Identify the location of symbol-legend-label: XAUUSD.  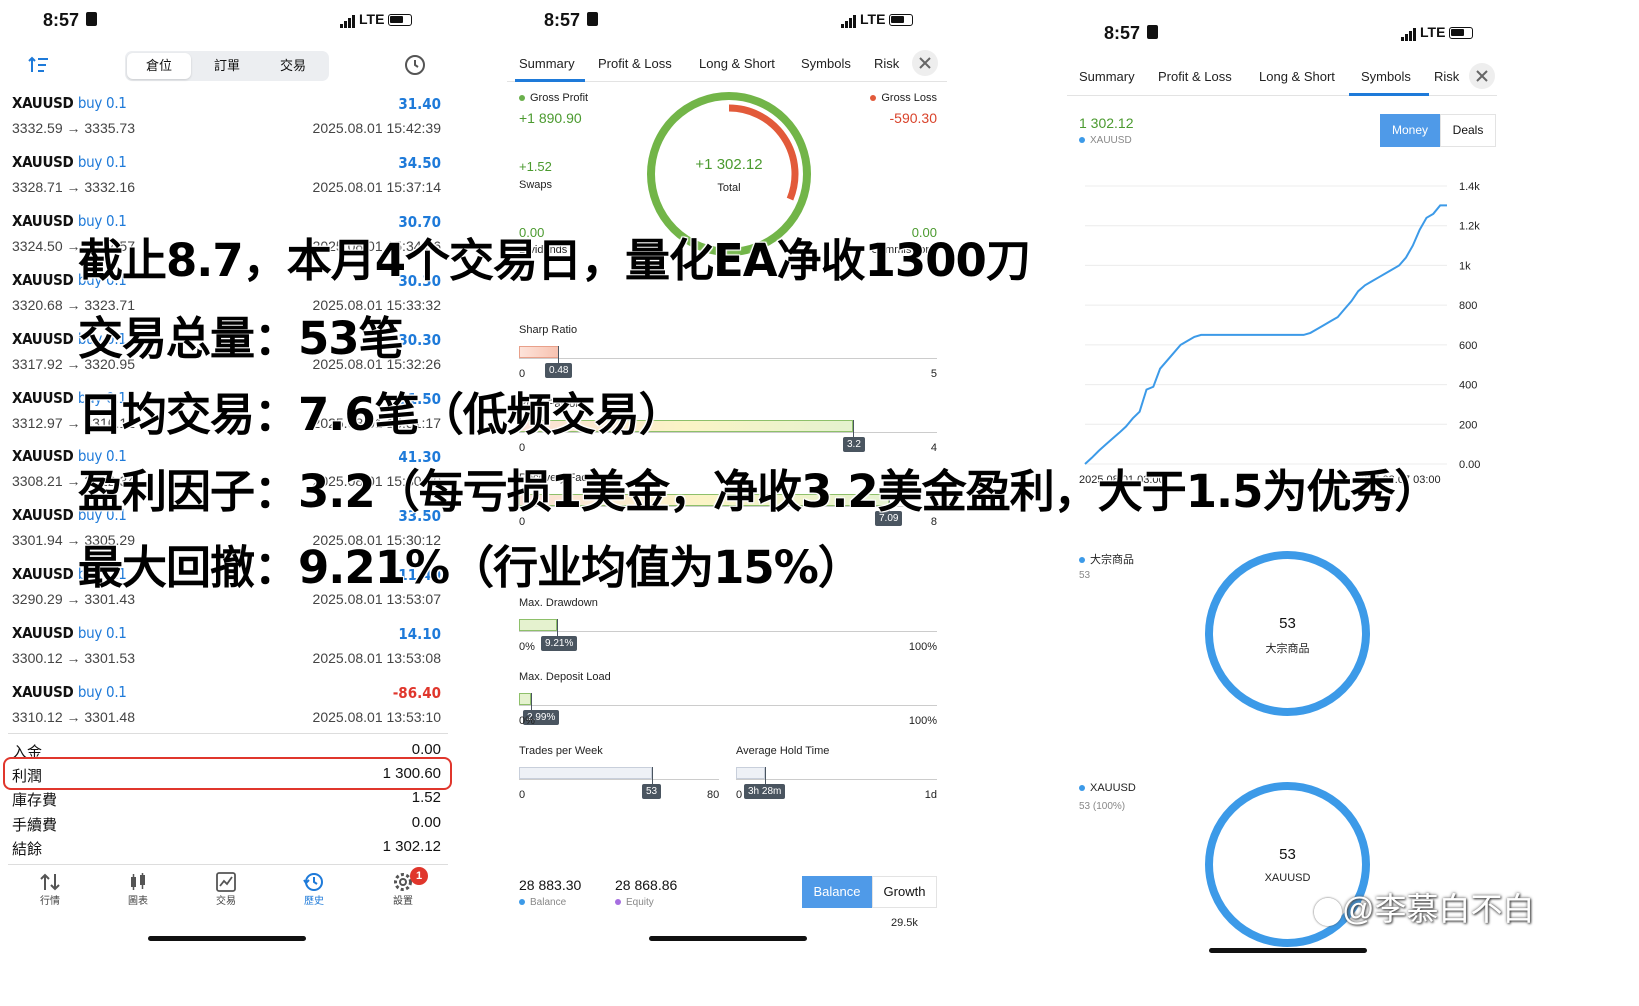
(1111, 140).